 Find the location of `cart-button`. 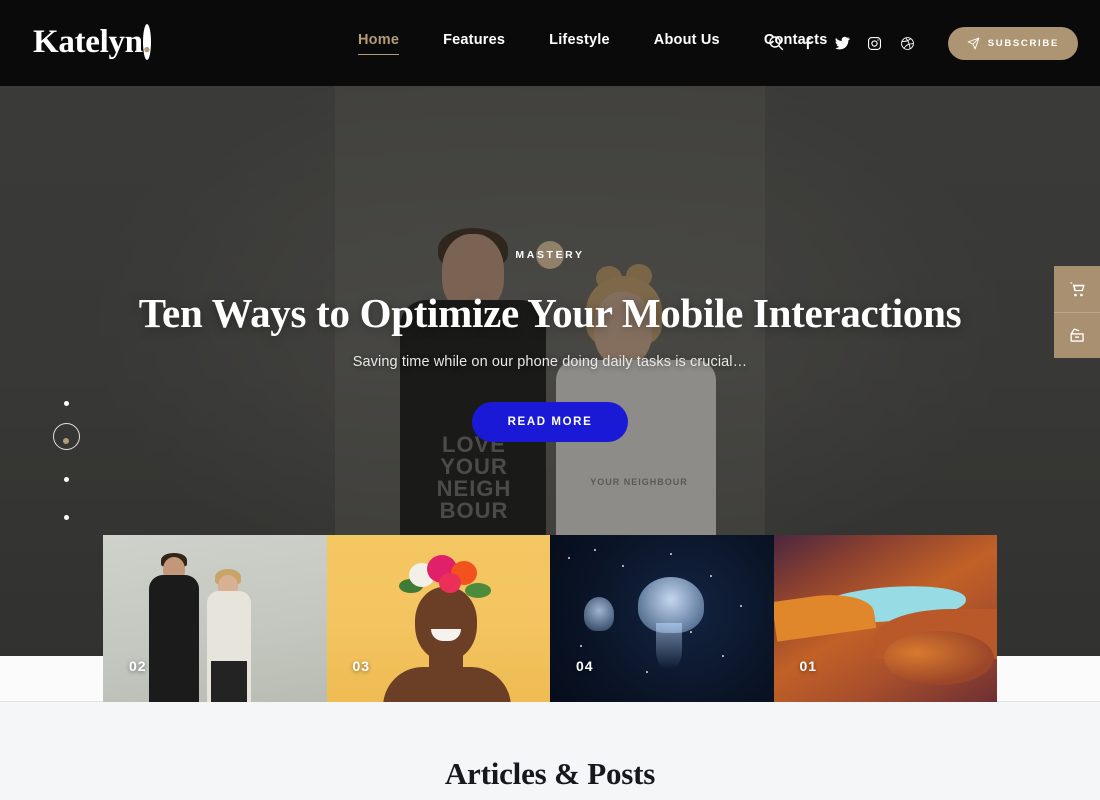

cart-button is located at coordinates (1077, 289).